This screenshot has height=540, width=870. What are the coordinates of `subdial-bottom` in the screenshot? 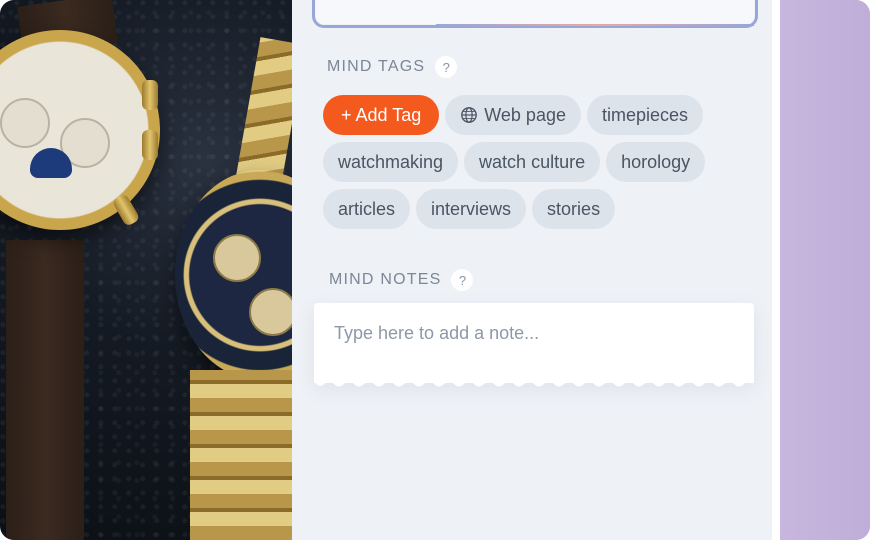 It's located at (270, 312).